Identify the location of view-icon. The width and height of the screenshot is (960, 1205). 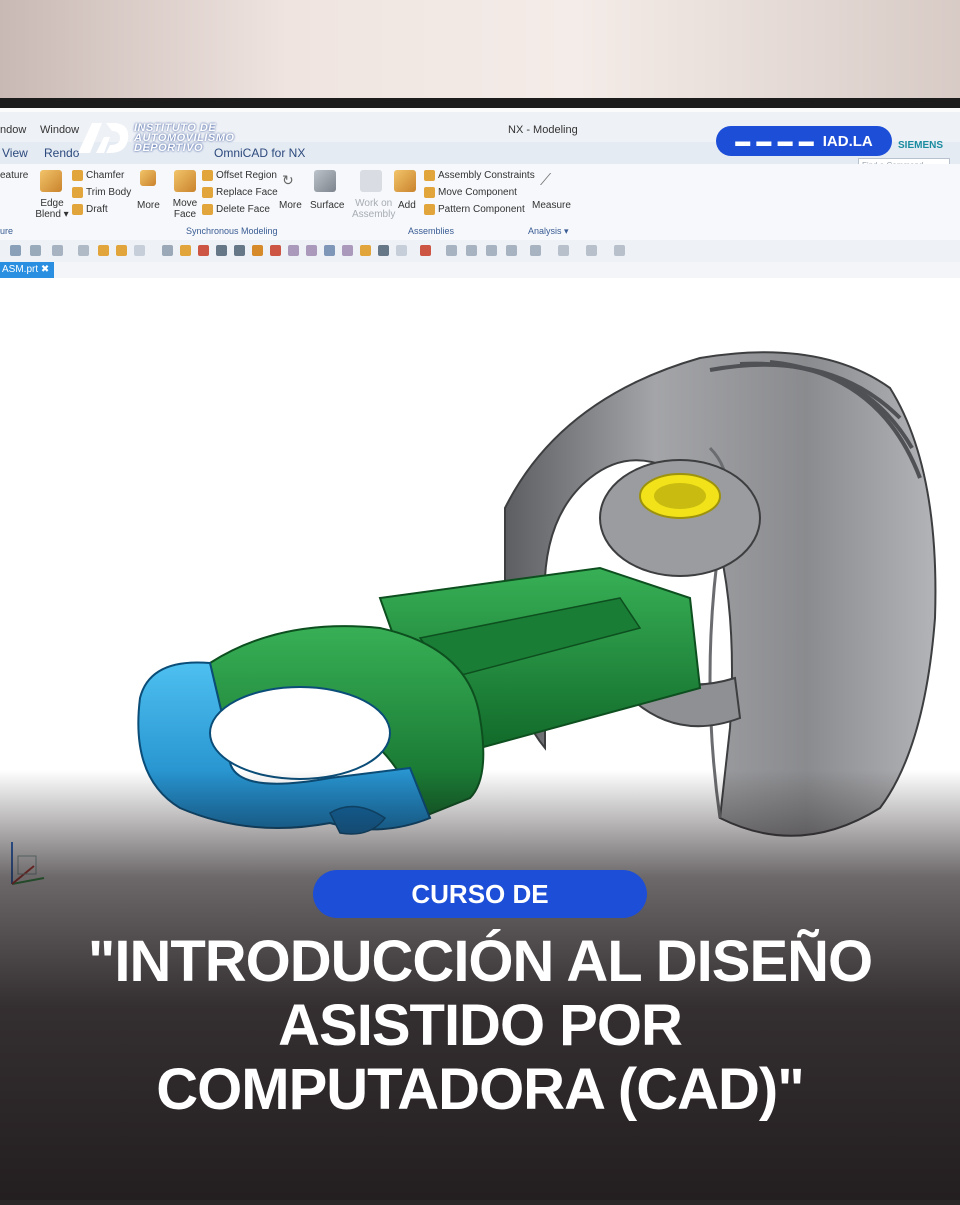
(139, 250).